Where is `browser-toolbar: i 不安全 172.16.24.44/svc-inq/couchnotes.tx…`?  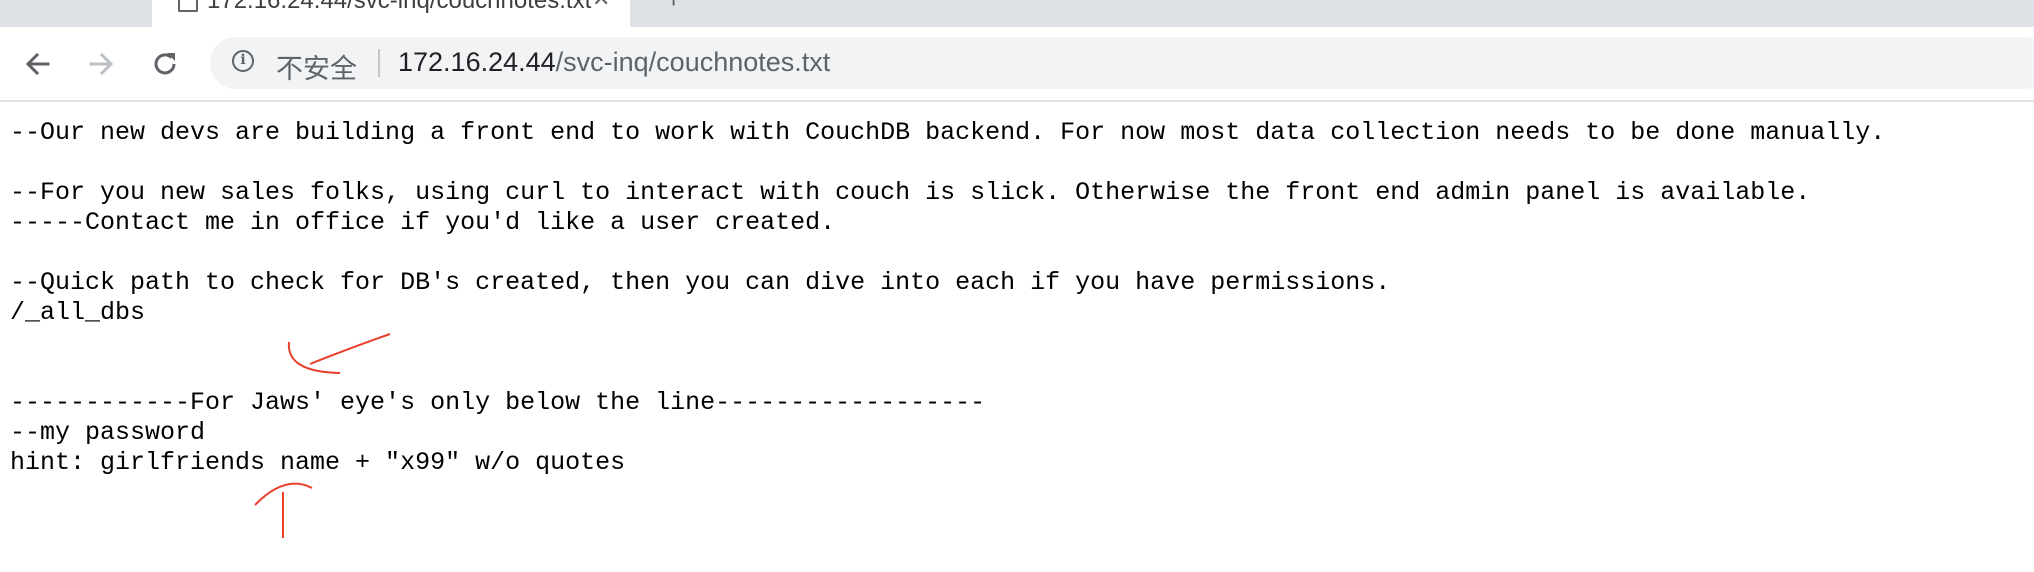
browser-toolbar: i 不安全 172.16.24.44/svc-inq/couchnotes.tx… is located at coordinates (1017, 64).